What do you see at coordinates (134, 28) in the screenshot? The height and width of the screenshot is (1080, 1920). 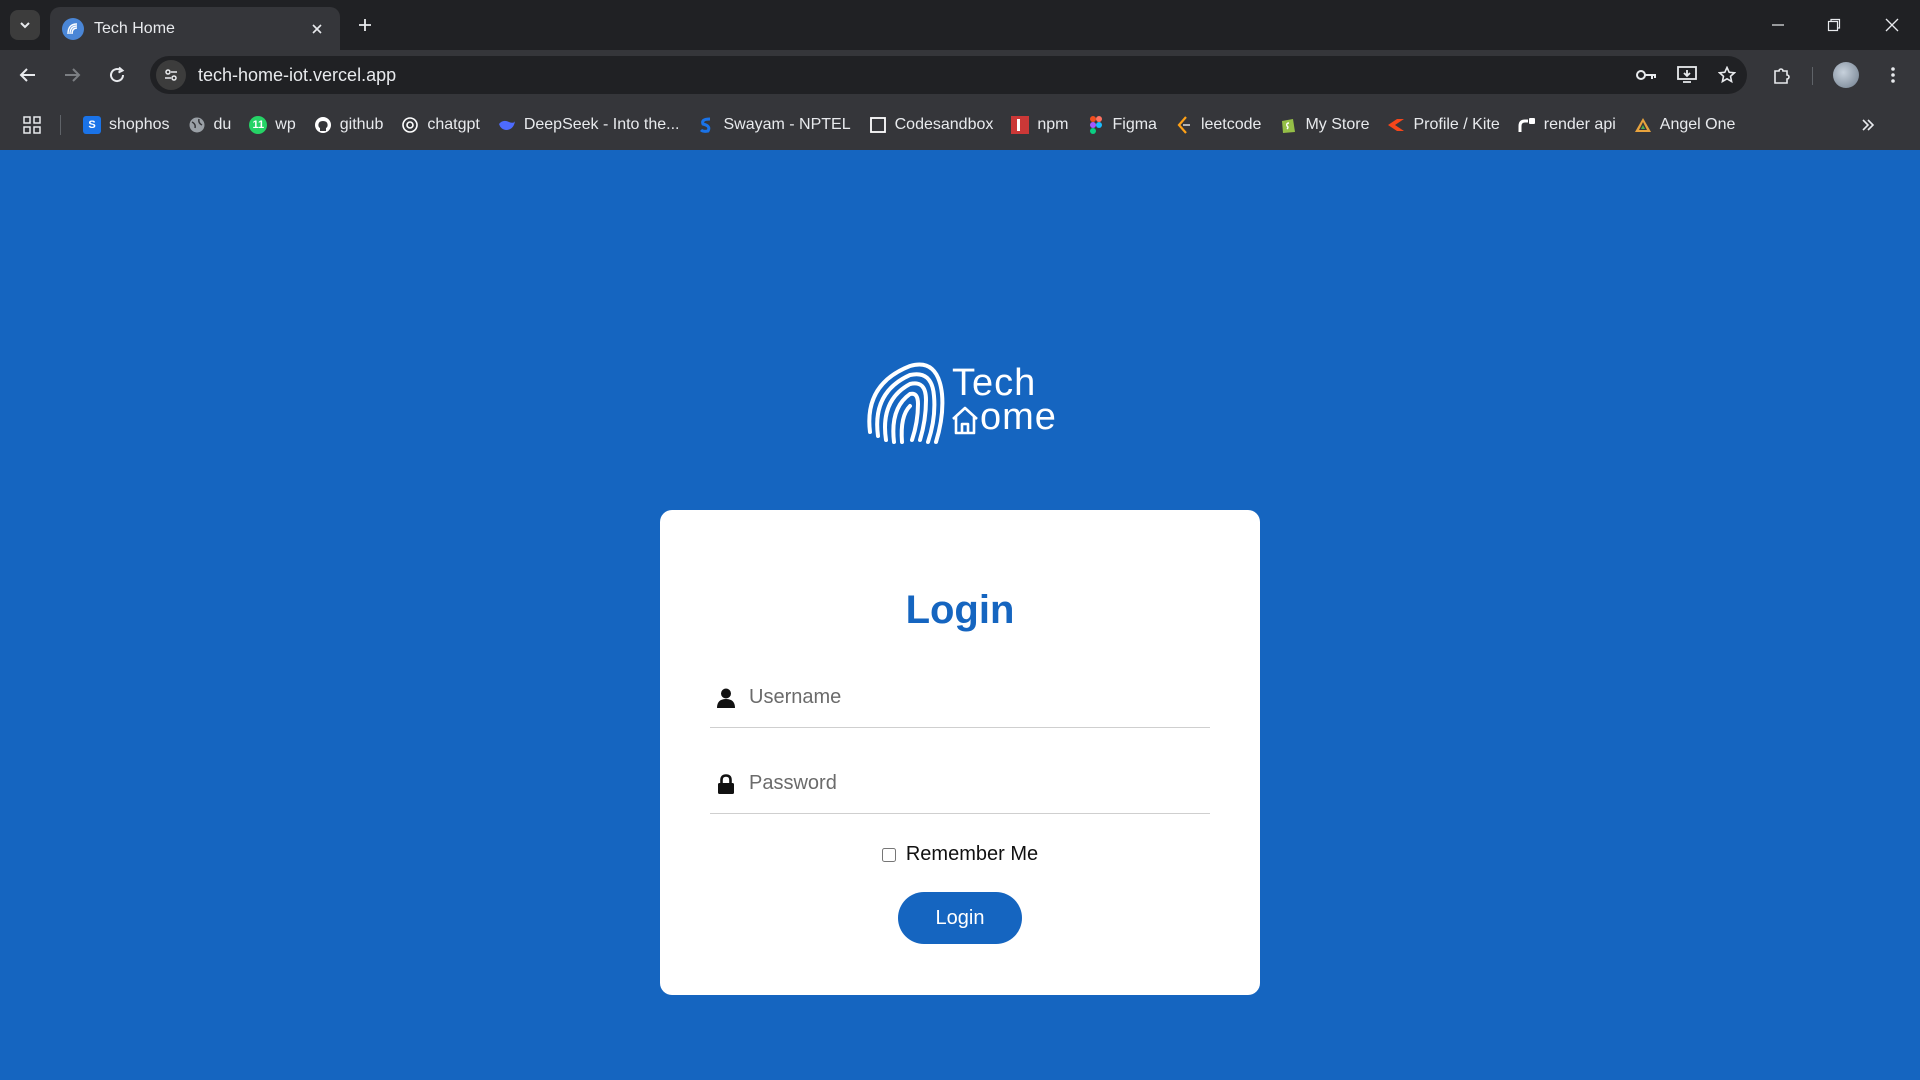 I see `tab-title: Tech Home` at bounding box center [134, 28].